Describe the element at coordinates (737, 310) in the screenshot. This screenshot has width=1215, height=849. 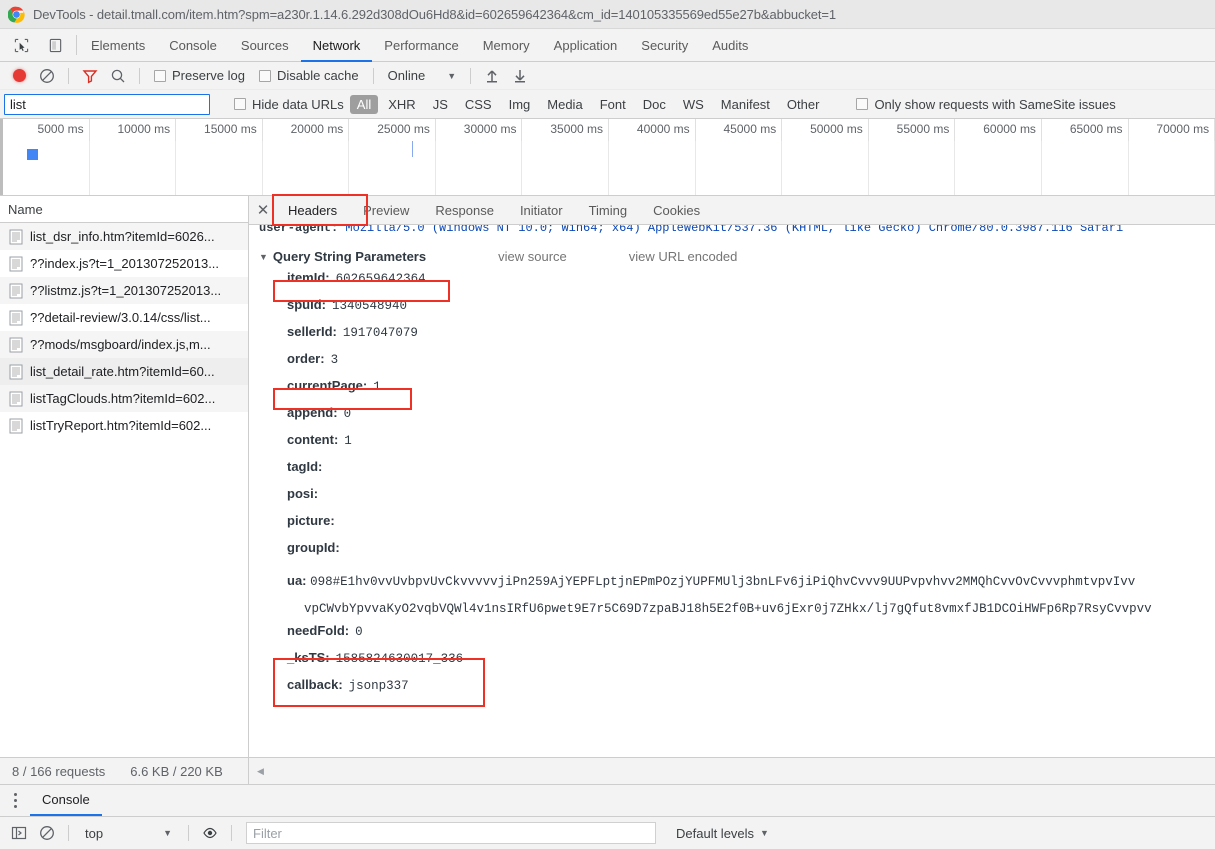
I see `param-row-spuid: spuId: 1340548940` at that location.